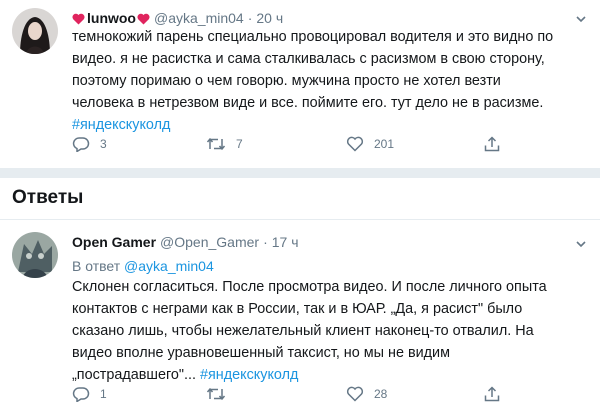 Image resolution: width=600 pixels, height=414 pixels. I want to click on replies-heading: Ответы, so click(48, 197).